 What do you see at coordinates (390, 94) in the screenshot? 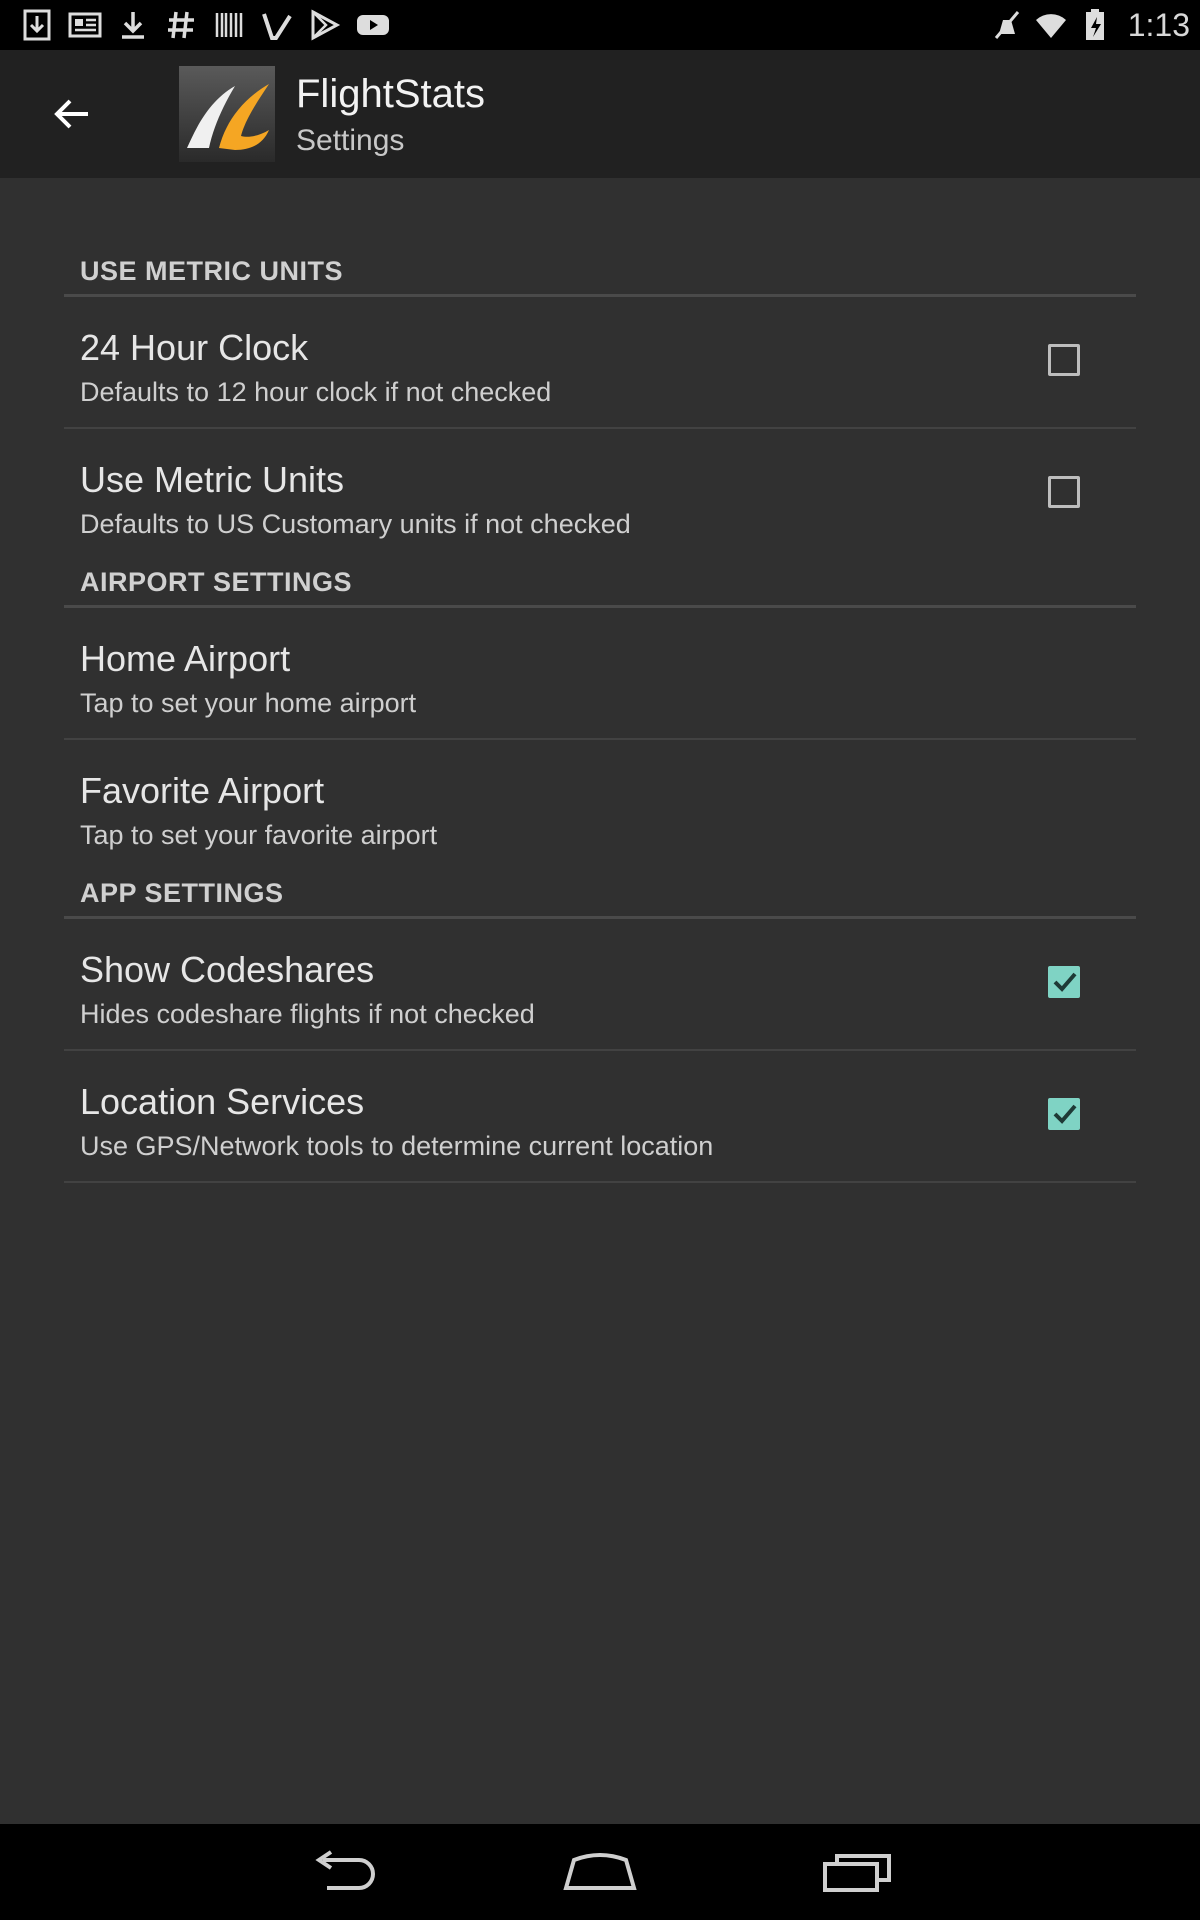
I see `app-title: FlightStats` at bounding box center [390, 94].